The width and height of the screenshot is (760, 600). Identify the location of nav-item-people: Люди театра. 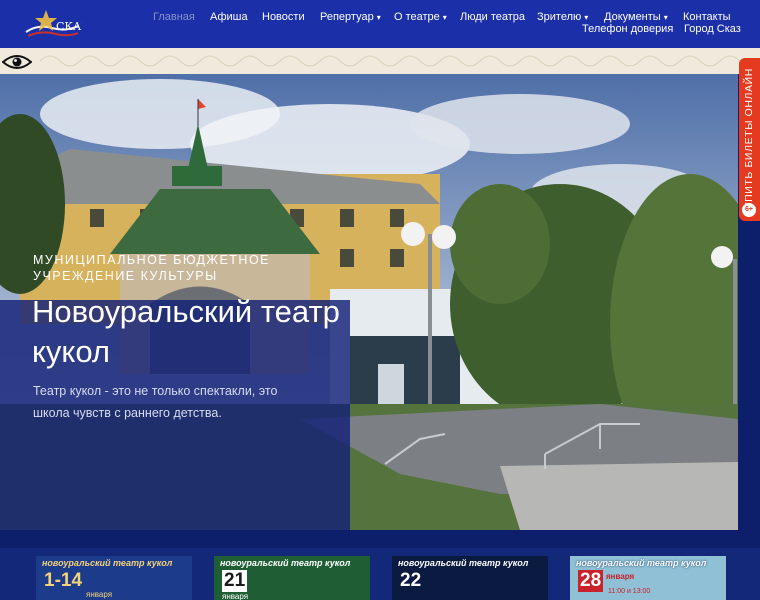
(492, 17).